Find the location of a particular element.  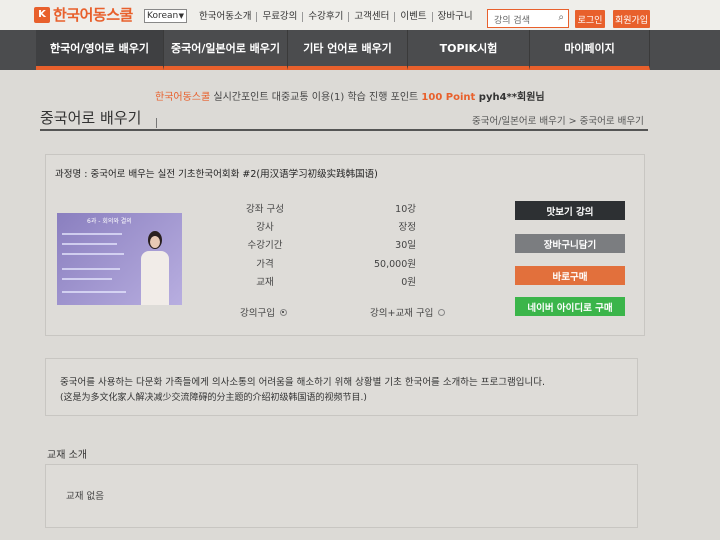

buy-now-button: 바로구매 is located at coordinates (570, 275).